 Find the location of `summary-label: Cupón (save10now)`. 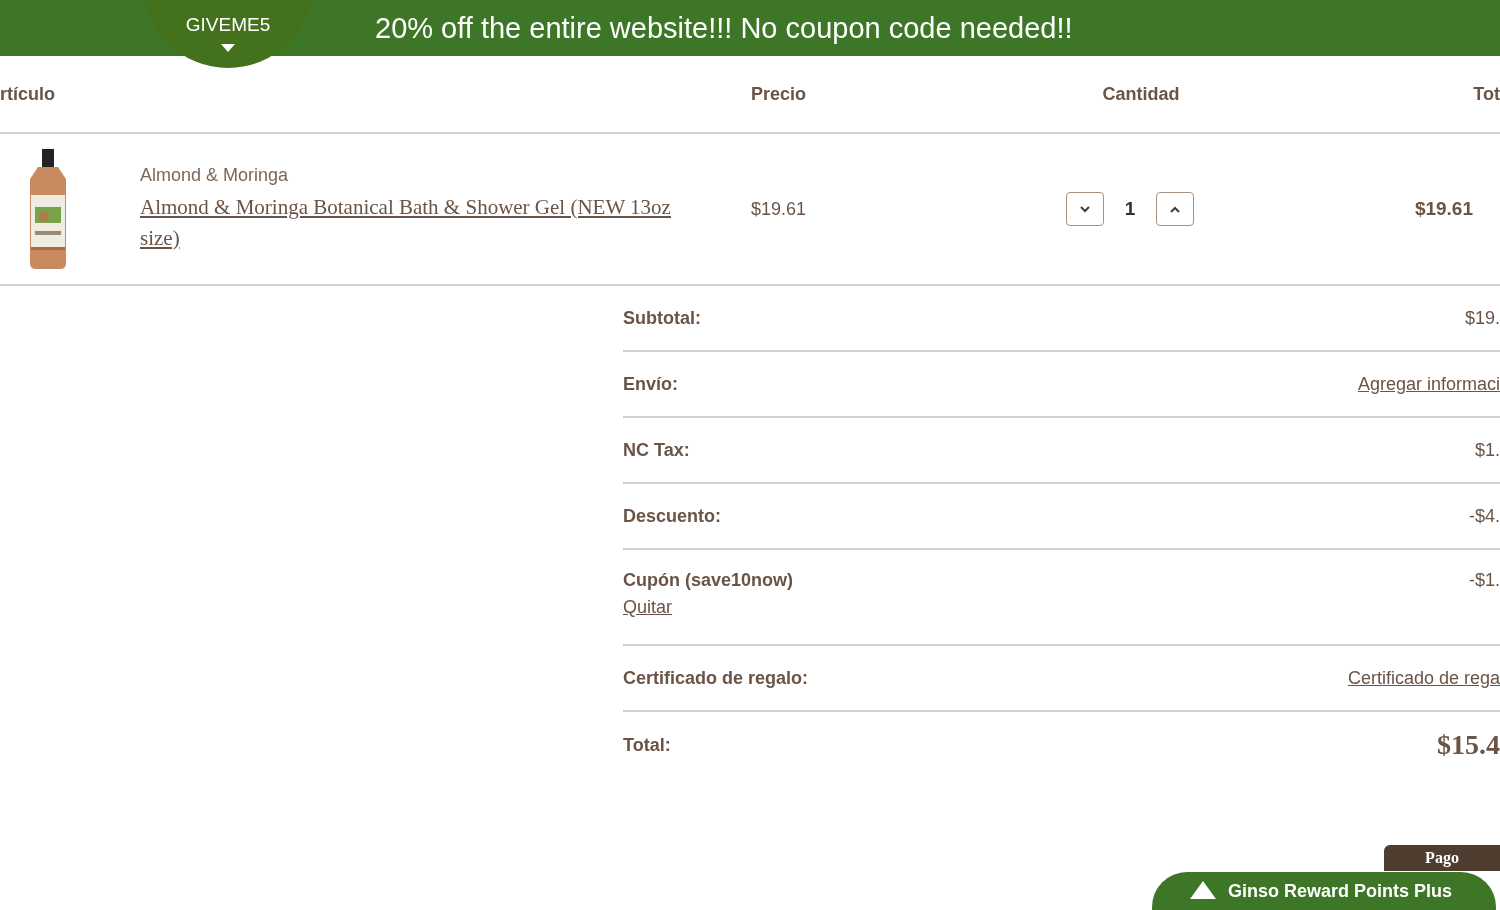

summary-label: Cupón (save10now) is located at coordinates (708, 580).